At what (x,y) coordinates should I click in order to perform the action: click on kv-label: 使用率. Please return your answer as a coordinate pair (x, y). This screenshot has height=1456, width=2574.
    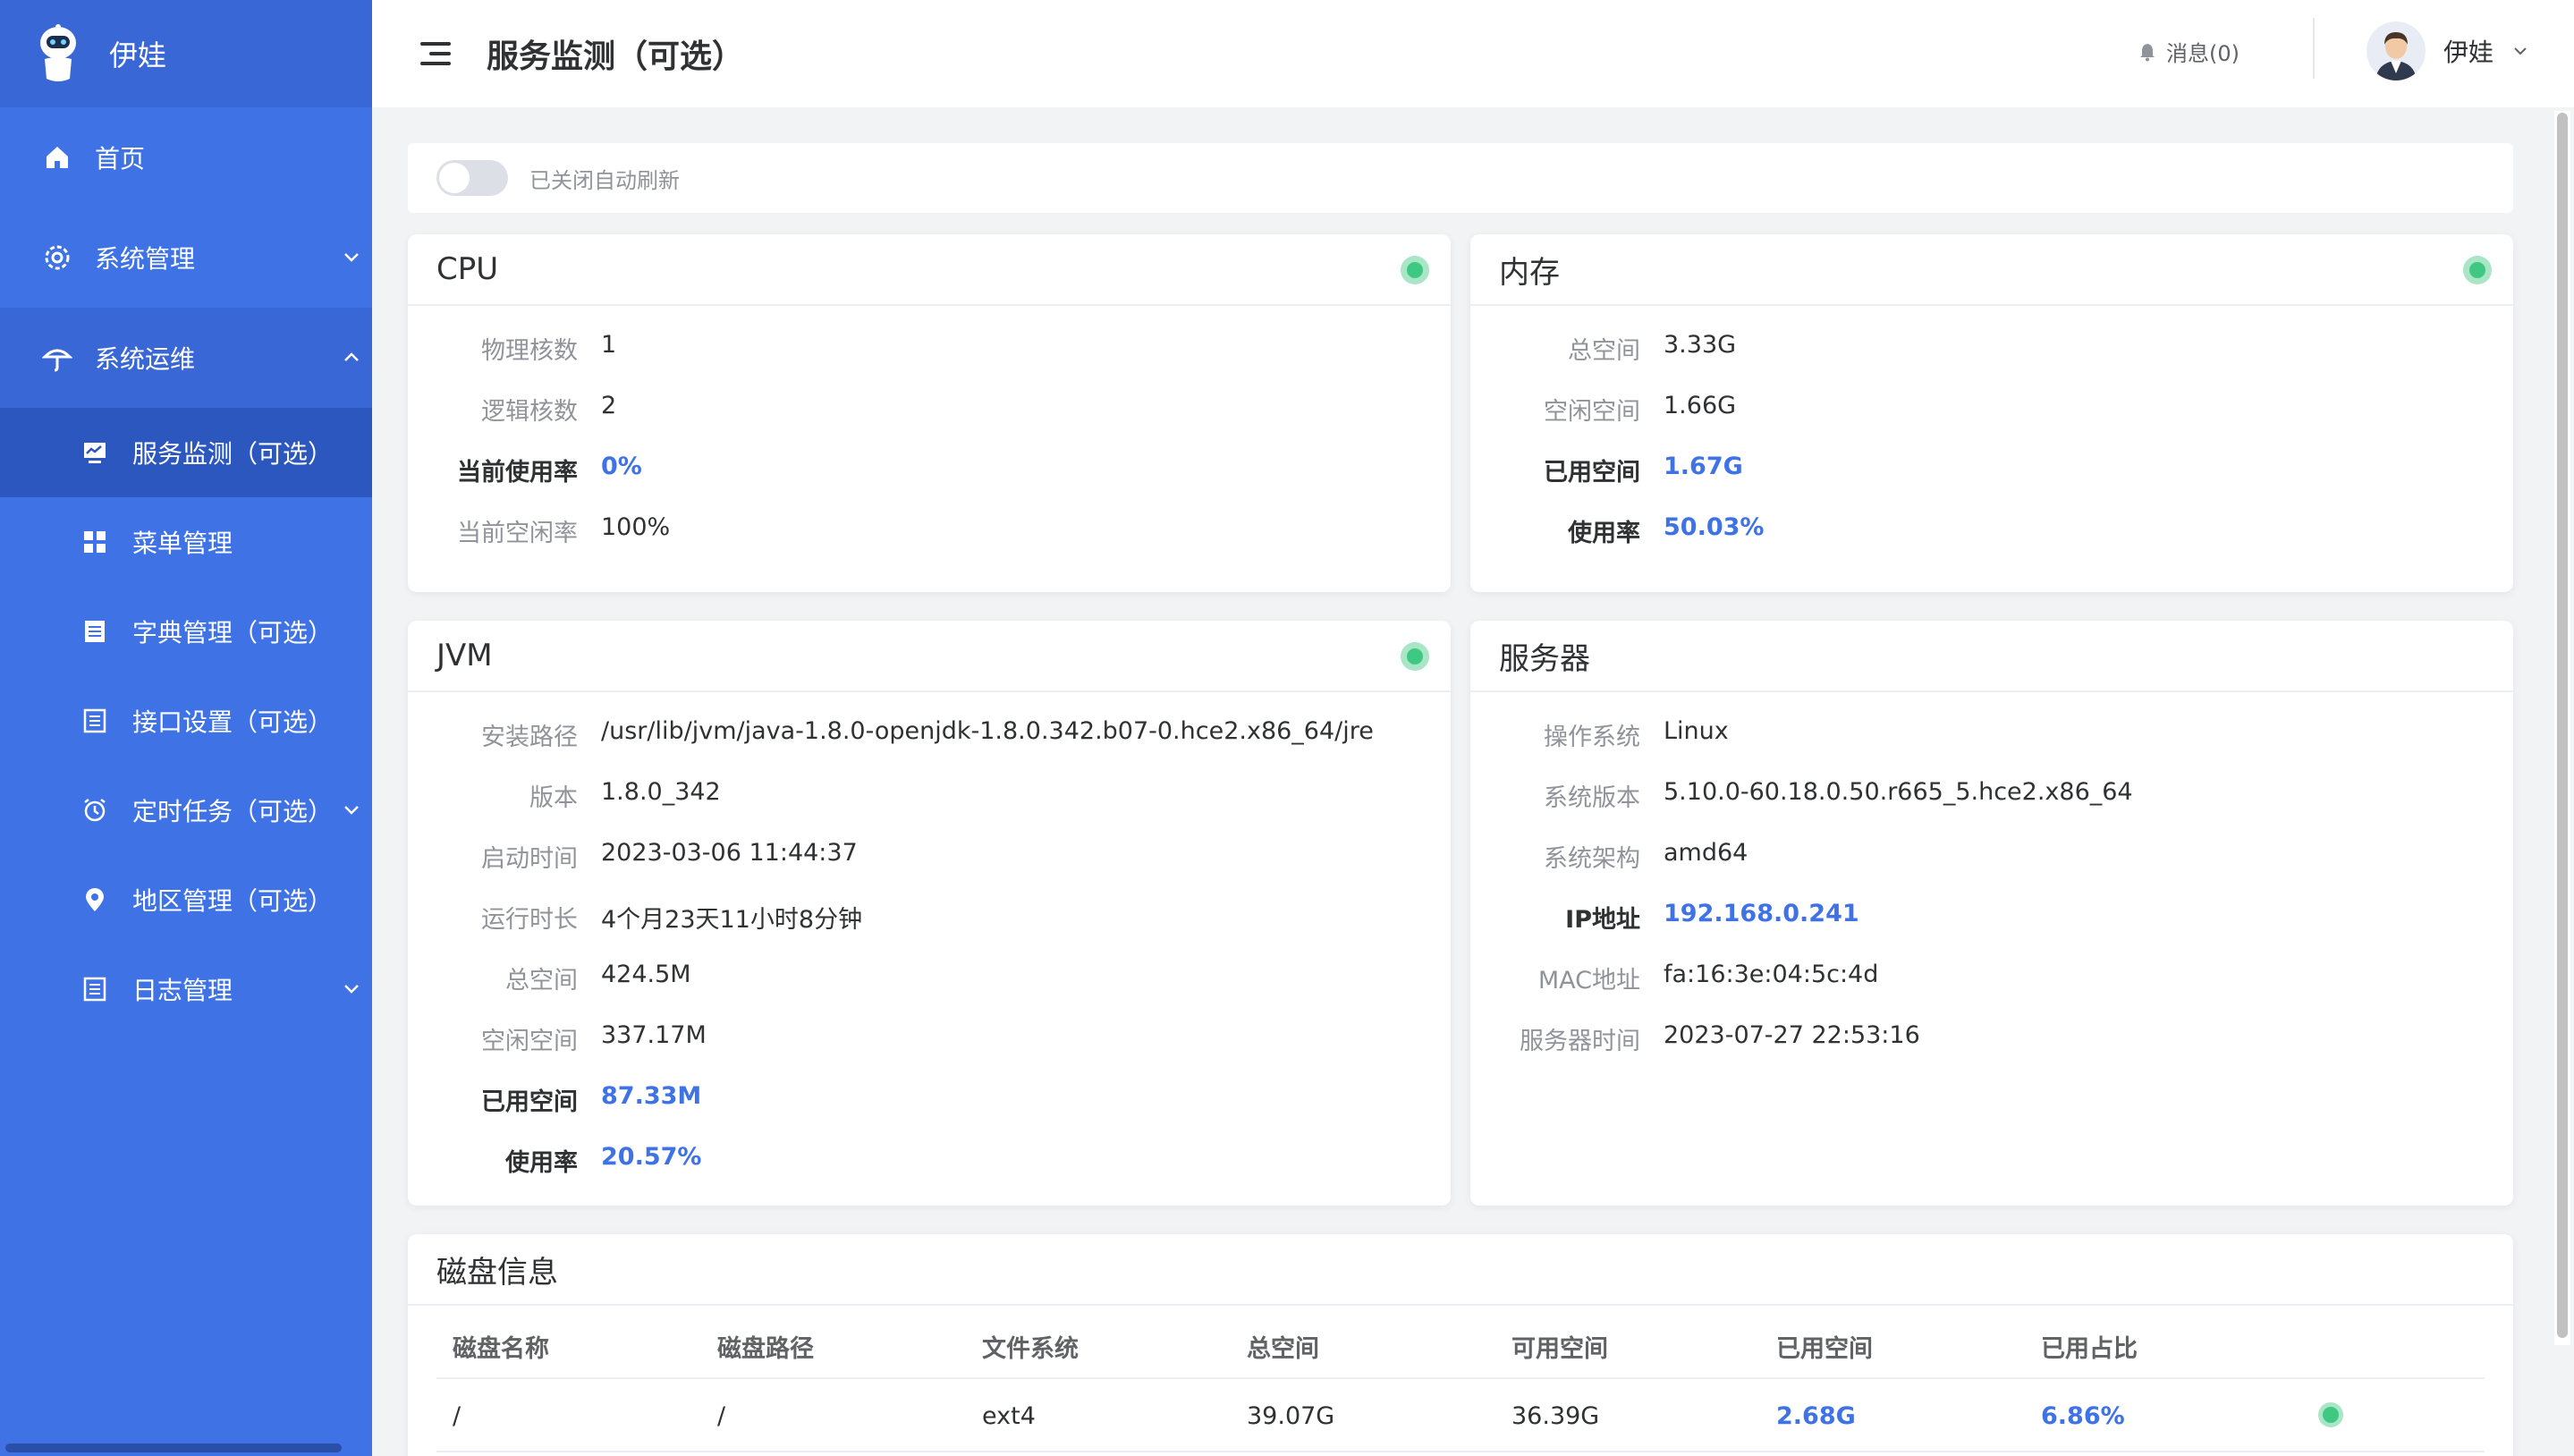
    Looking at the image, I should click on (1604, 533).